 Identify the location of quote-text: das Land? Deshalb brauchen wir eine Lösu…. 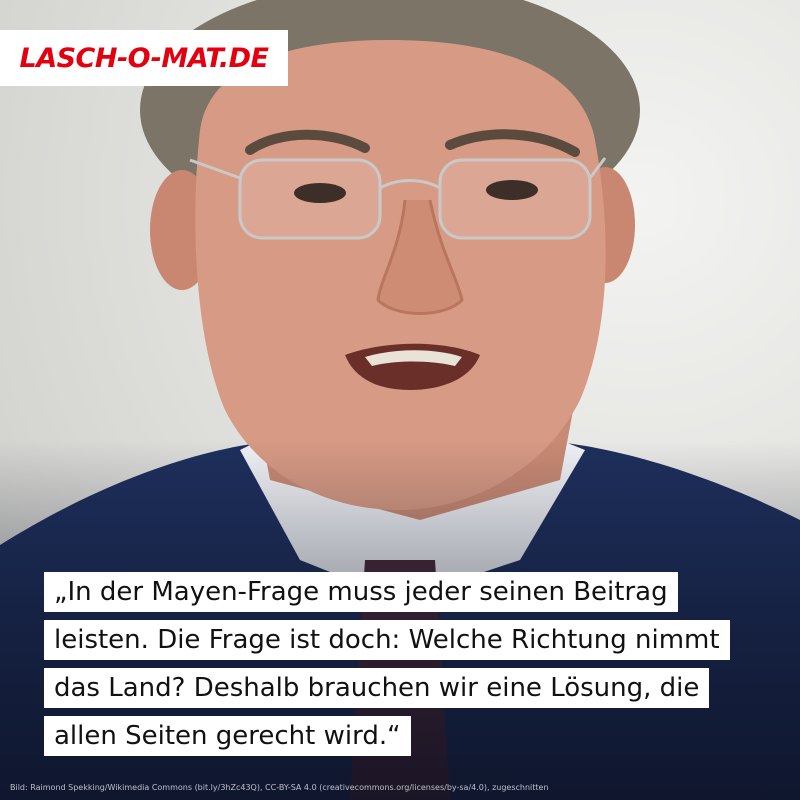
(377, 688).